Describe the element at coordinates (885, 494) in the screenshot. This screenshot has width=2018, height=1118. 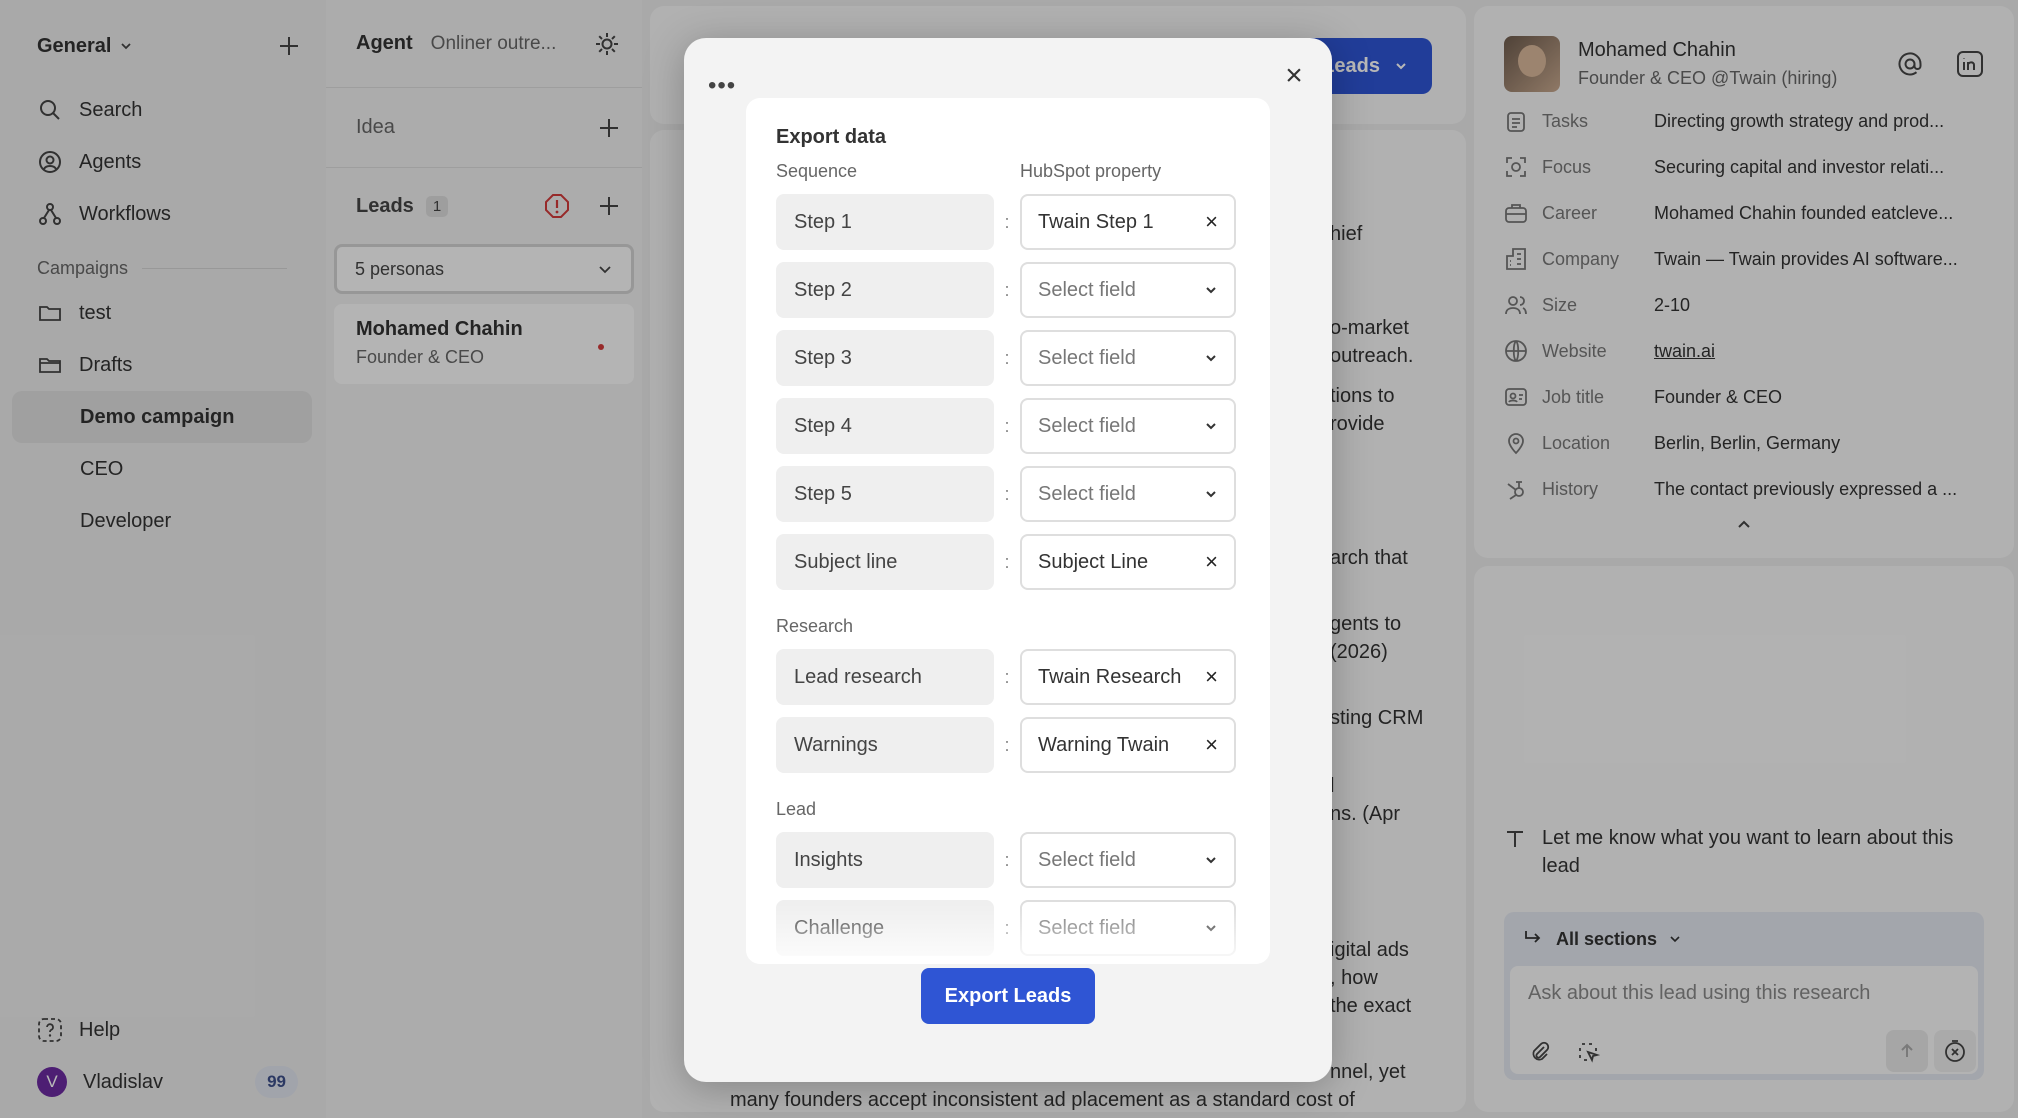
I see `source-field: Step 5` at that location.